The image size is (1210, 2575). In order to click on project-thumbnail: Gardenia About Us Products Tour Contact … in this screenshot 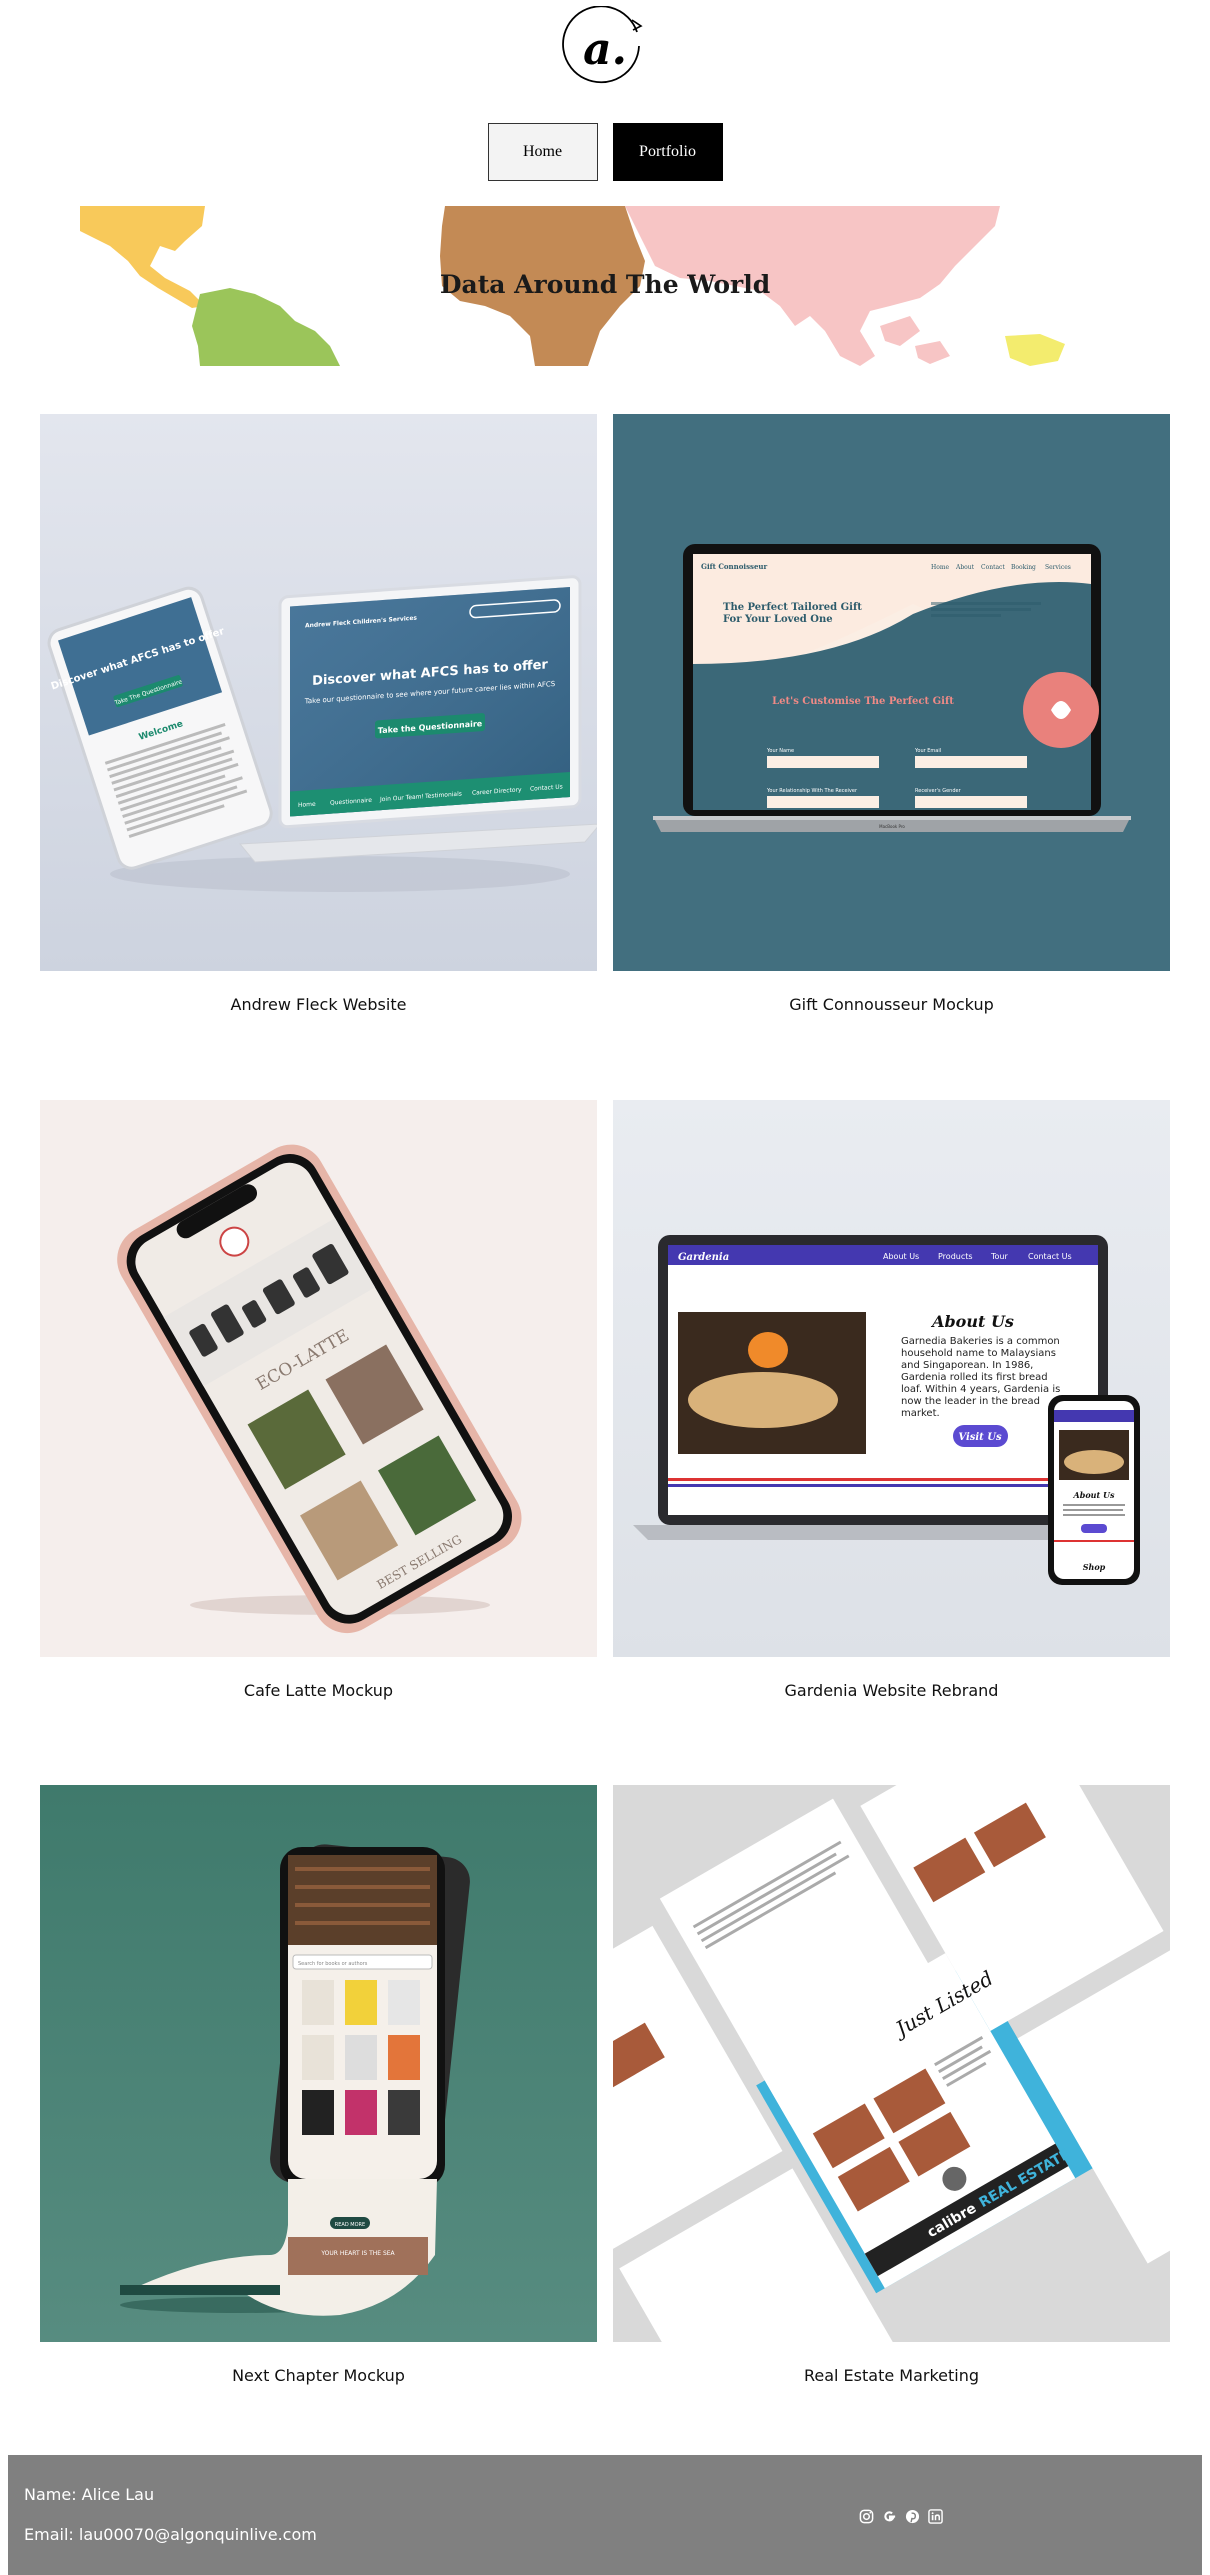, I will do `click(891, 1378)`.